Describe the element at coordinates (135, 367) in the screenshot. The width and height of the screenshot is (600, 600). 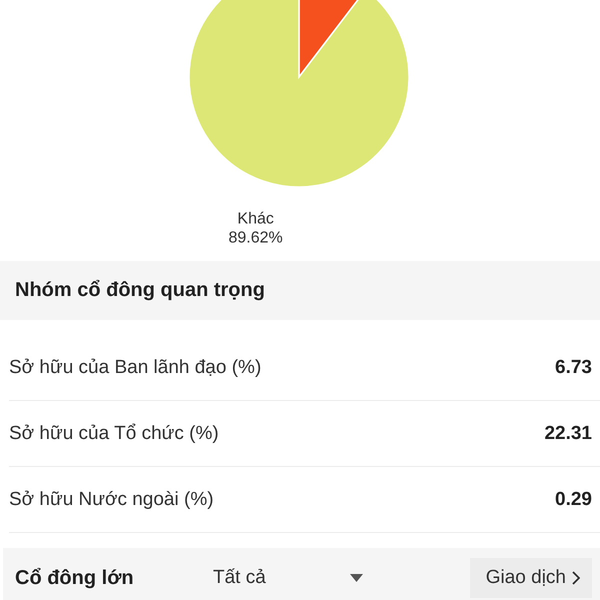
I see `ownership-label: Sở hữu của Ban lãnh đạo (%)` at that location.